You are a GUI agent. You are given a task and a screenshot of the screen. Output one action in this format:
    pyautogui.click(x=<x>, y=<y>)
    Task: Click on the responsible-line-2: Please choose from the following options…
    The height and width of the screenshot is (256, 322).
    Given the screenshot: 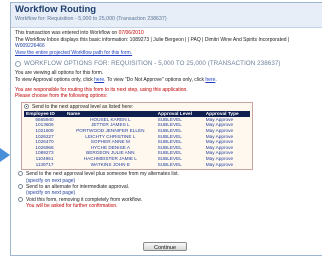 What is the action you would take?
    pyautogui.click(x=61, y=96)
    